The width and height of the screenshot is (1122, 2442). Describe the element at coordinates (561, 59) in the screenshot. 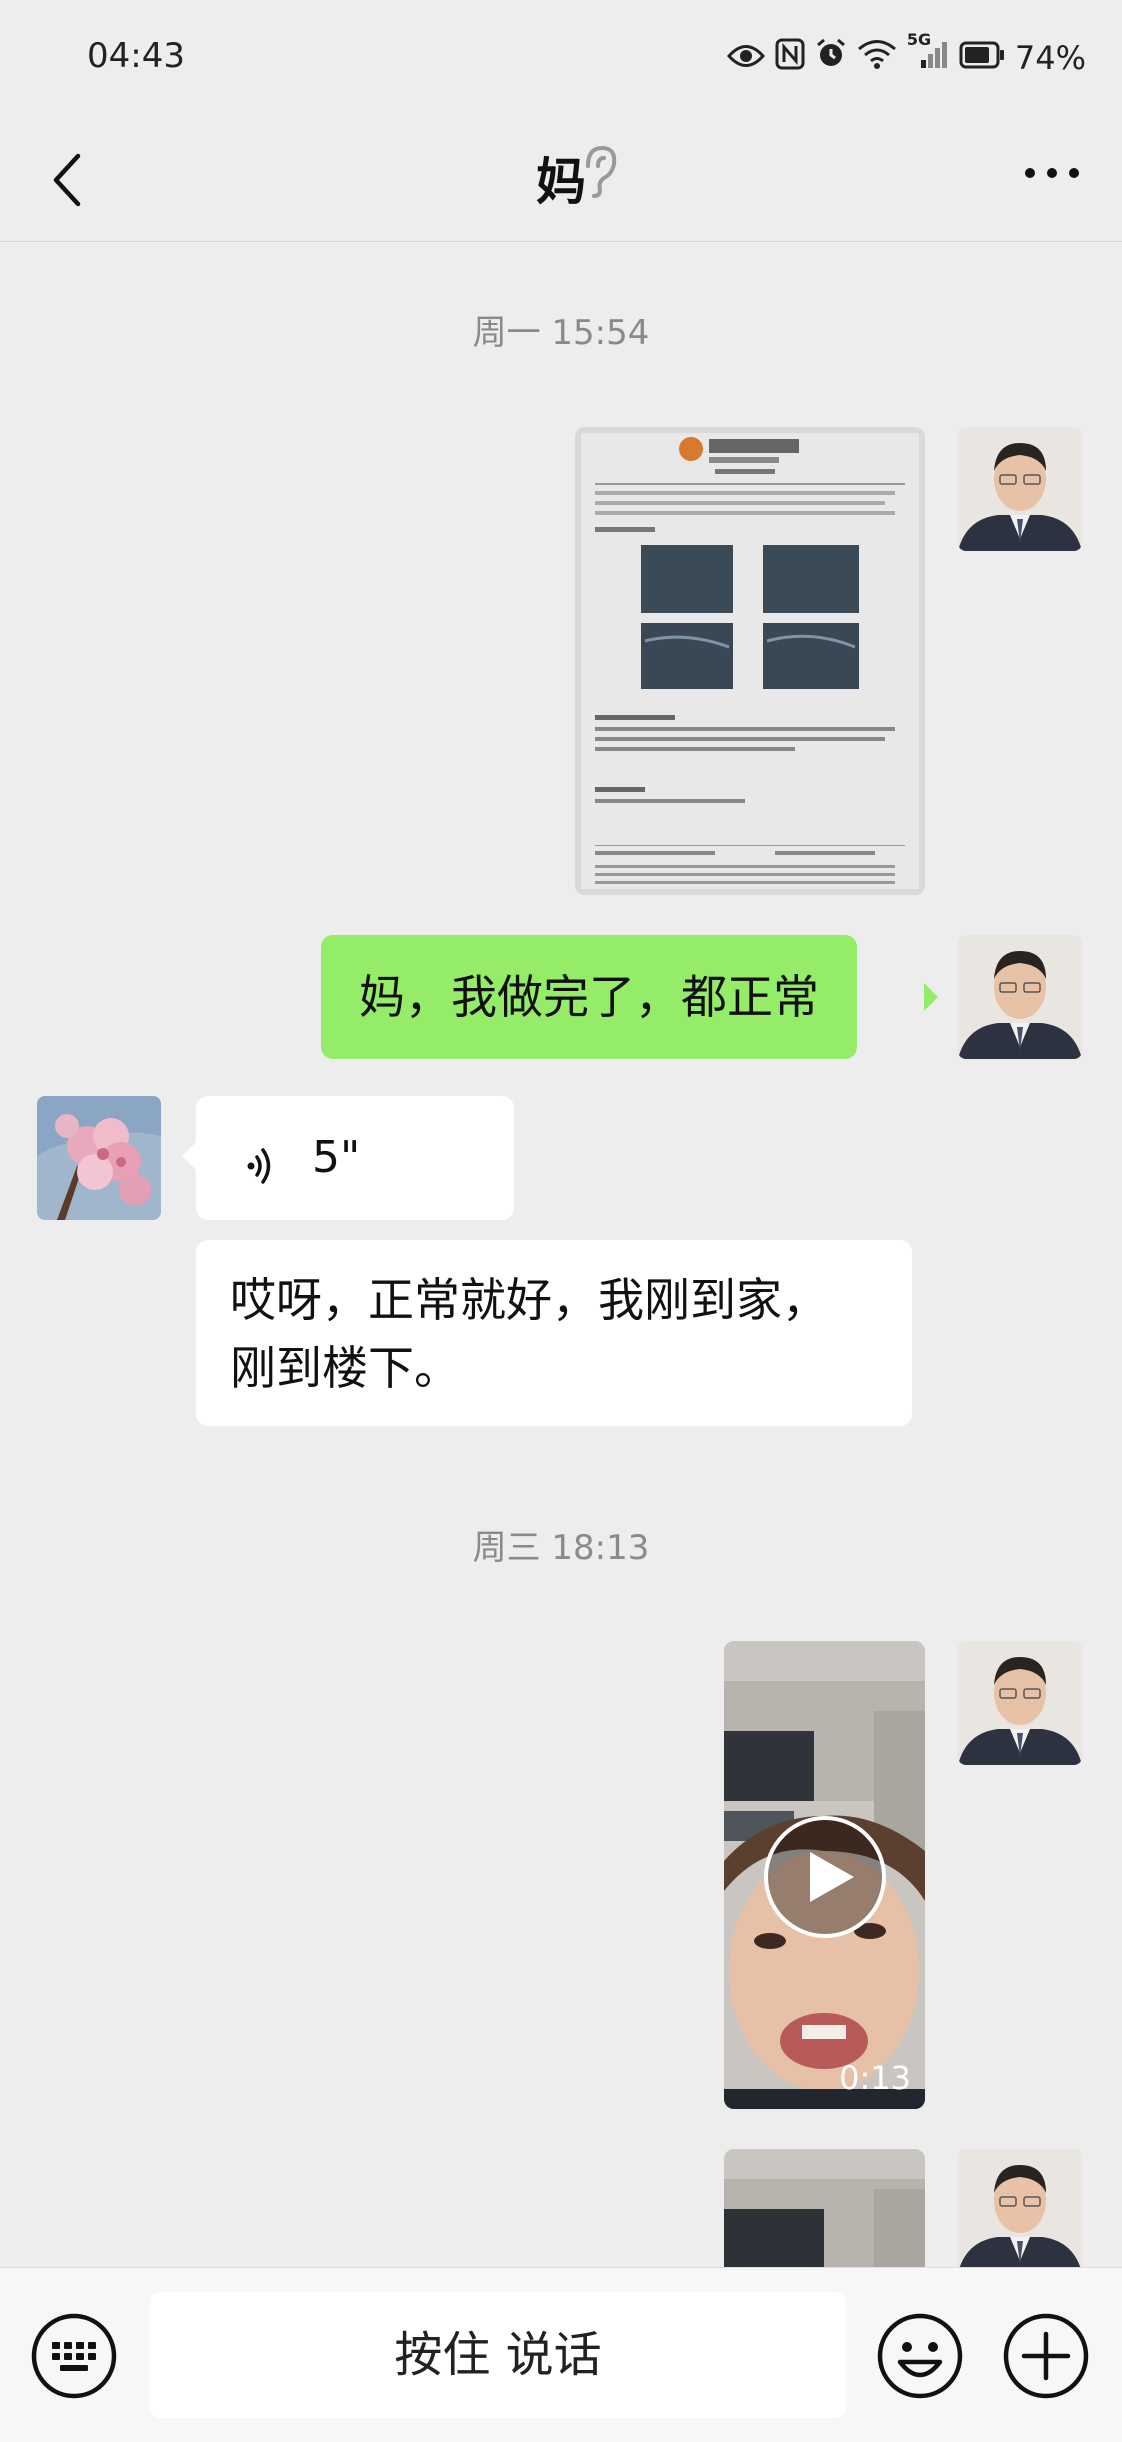

I see `status-bar: 04:43 5G 74%` at that location.